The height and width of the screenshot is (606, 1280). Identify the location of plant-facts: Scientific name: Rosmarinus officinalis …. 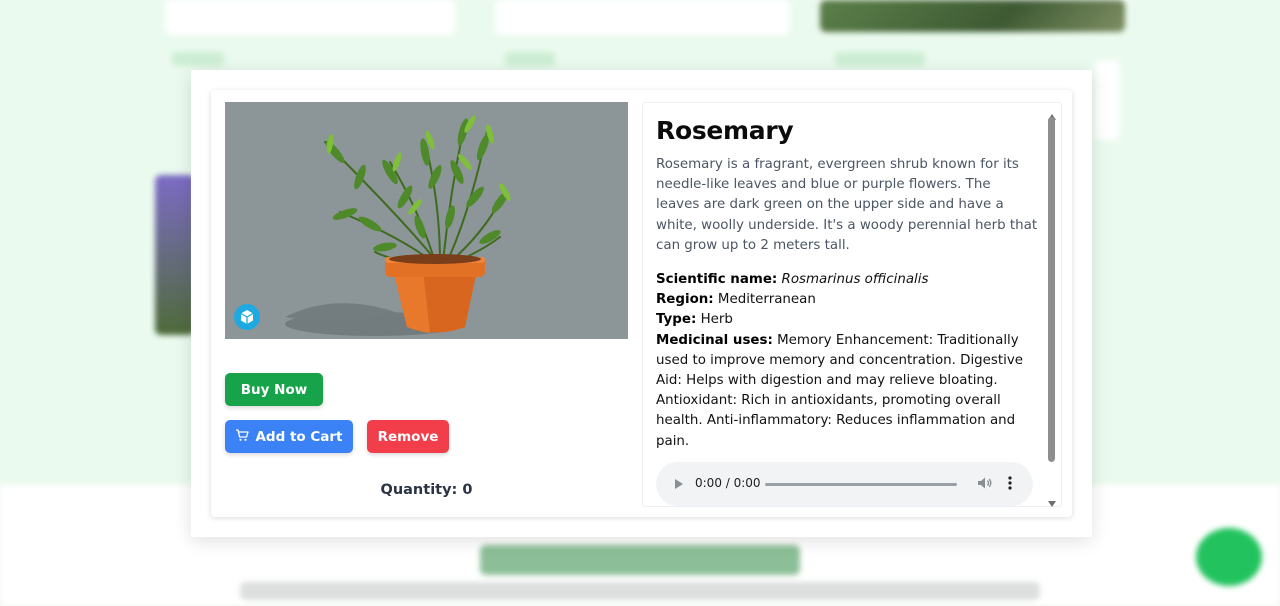
(847, 361).